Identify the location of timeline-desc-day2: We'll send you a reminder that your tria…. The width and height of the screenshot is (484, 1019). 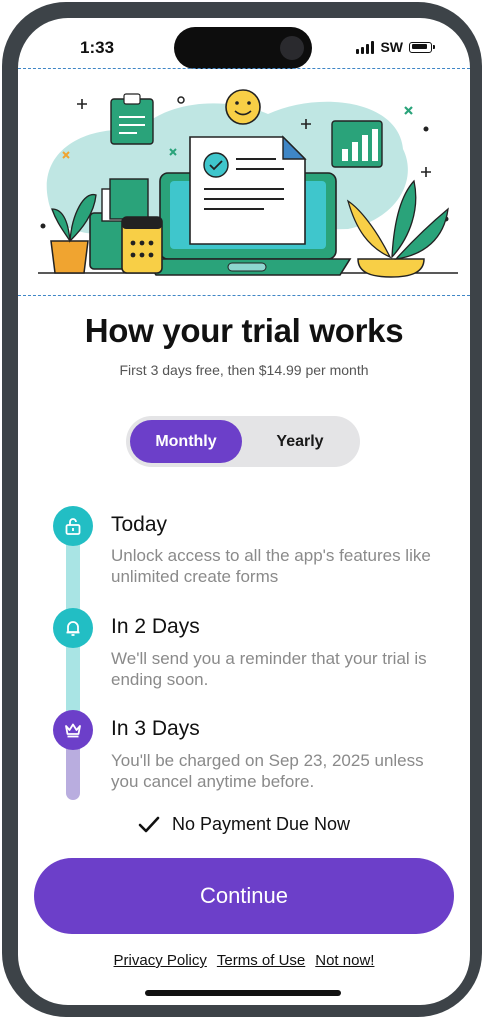
(269, 669).